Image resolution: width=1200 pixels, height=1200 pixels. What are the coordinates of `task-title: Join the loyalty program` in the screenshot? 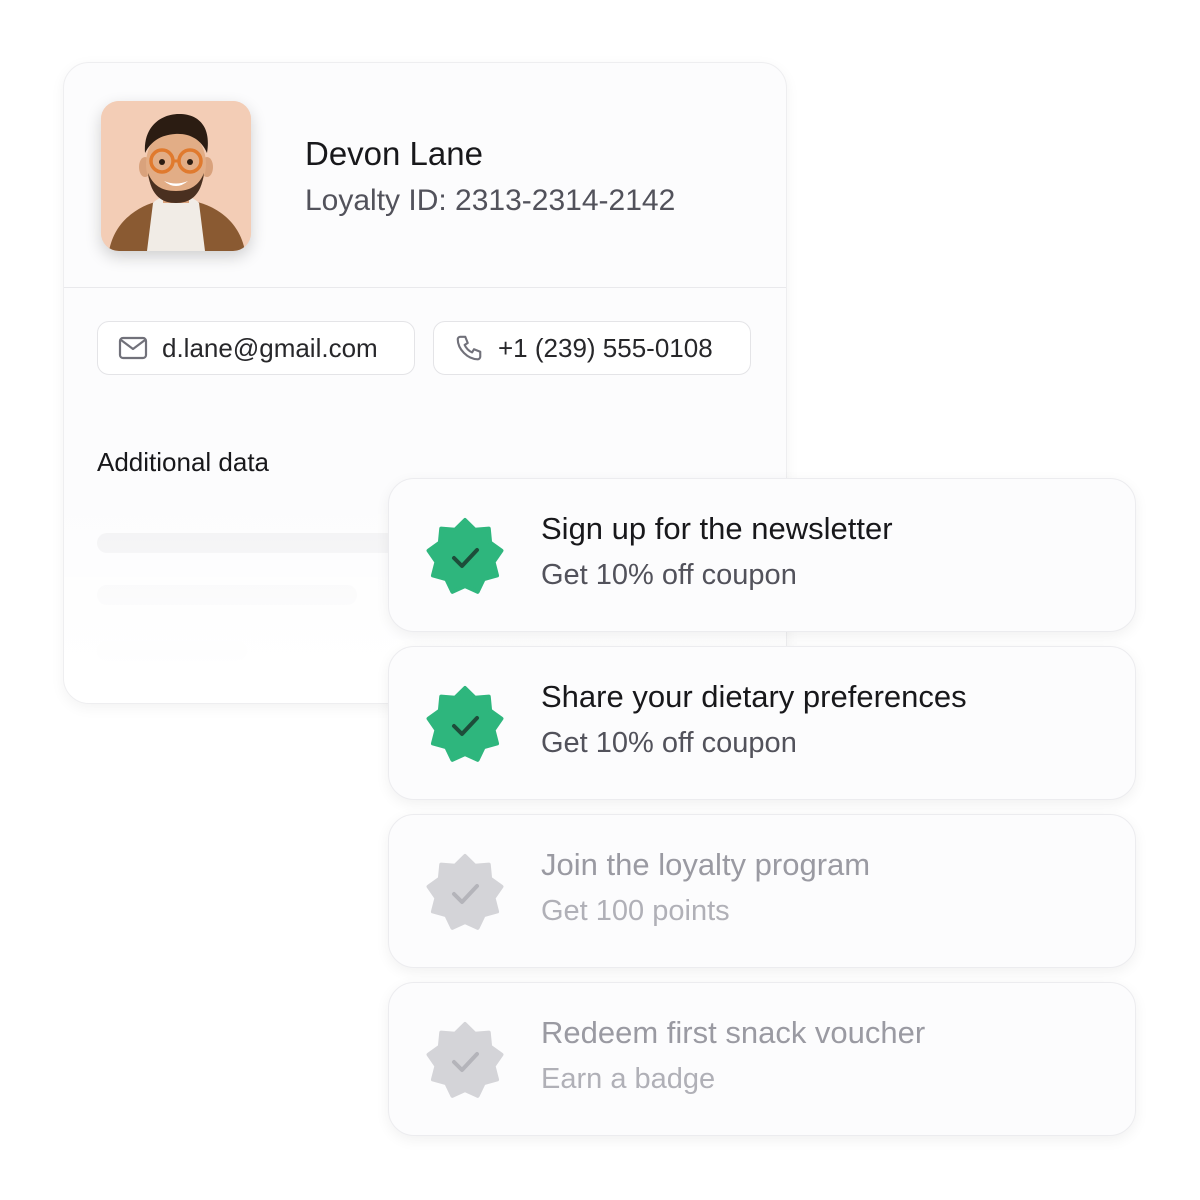 It's located at (706, 864).